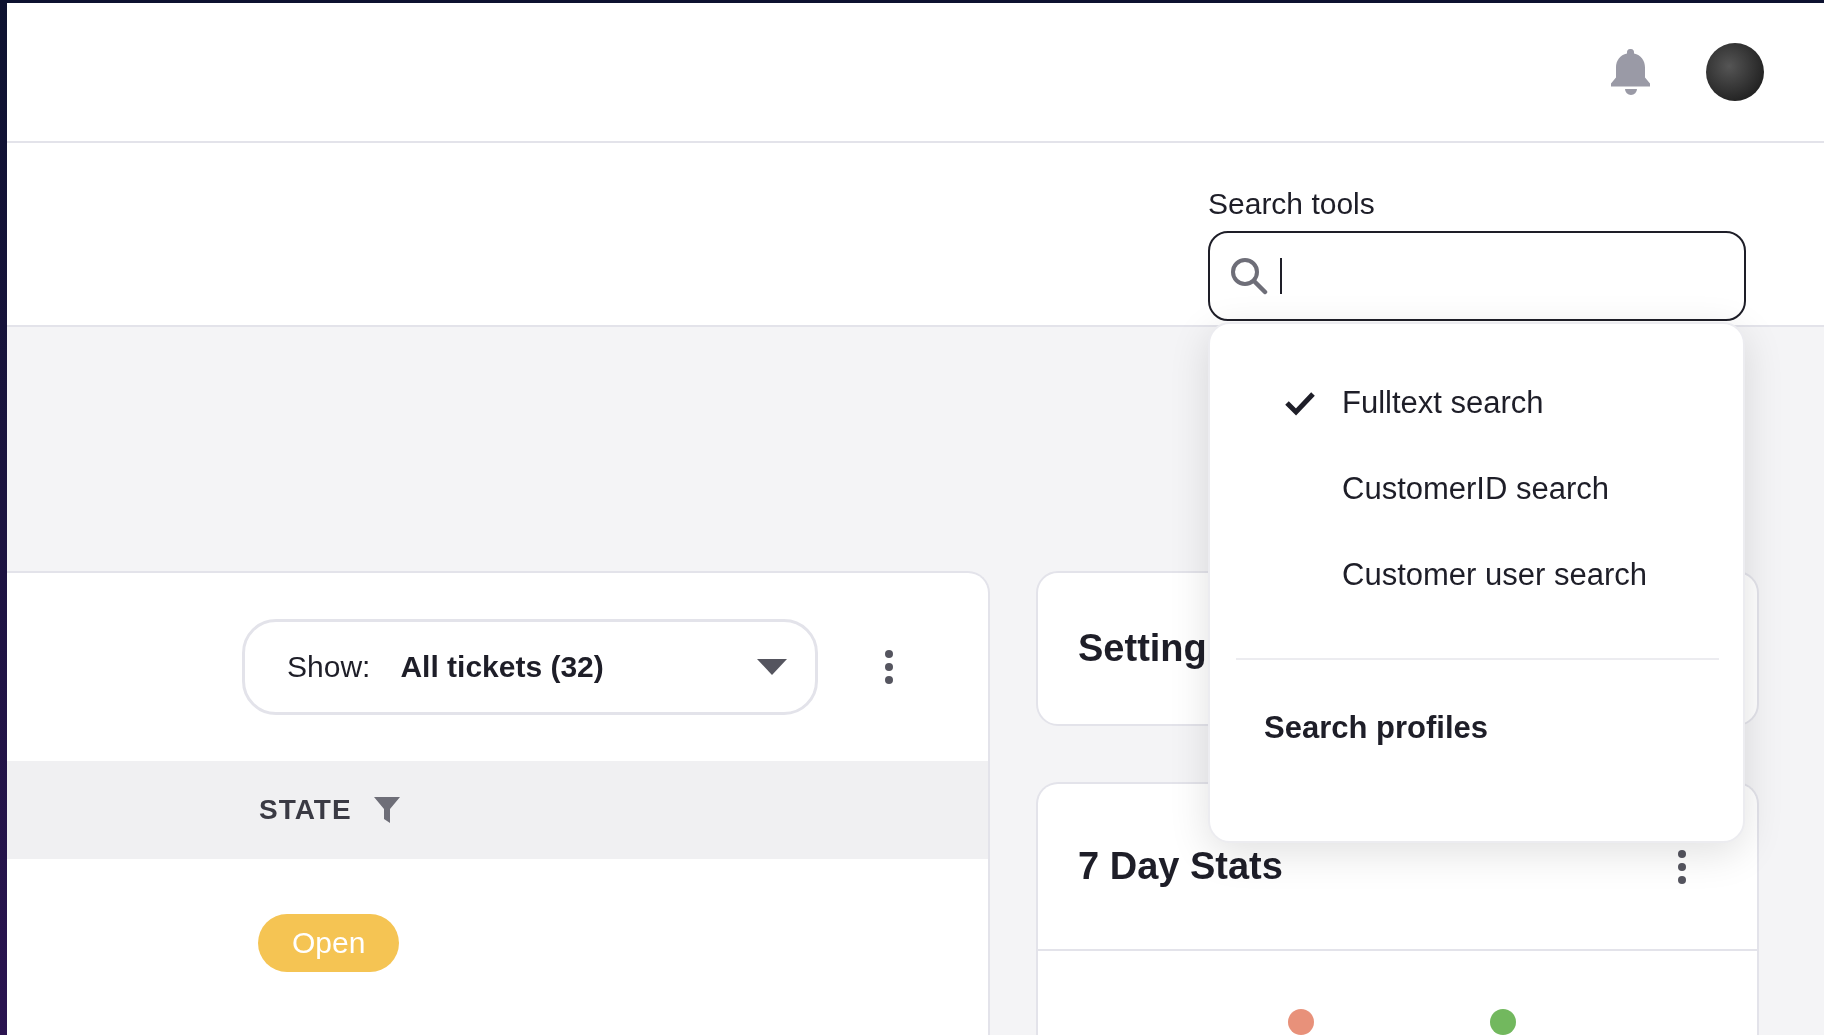 This screenshot has height=1035, width=1824. Describe the element at coordinates (1180, 866) in the screenshot. I see `card-title: 7 Day Stats` at that location.